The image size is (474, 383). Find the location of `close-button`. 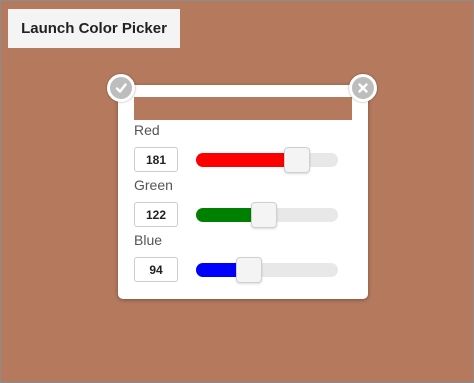

close-button is located at coordinates (363, 88).